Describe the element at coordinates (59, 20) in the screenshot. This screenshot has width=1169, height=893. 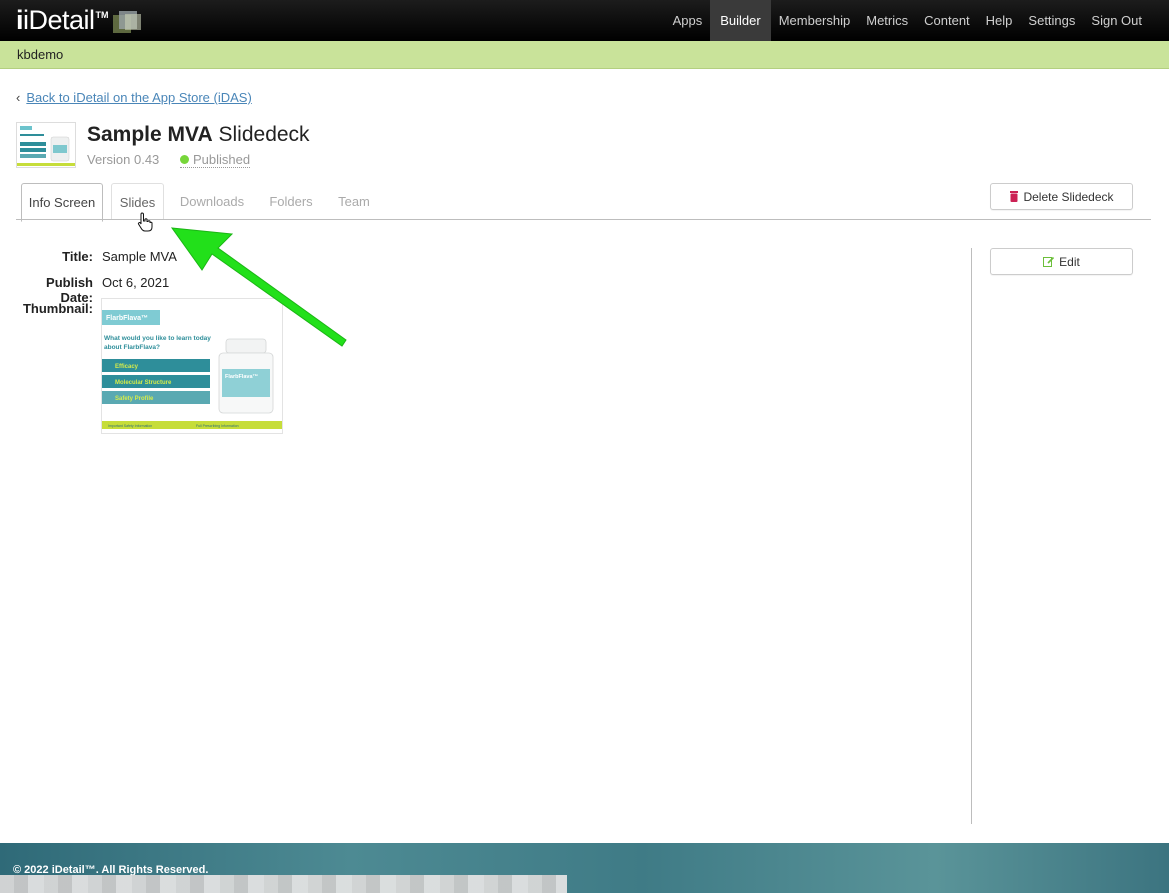
I see `logo-wordmark: iDetail` at that location.